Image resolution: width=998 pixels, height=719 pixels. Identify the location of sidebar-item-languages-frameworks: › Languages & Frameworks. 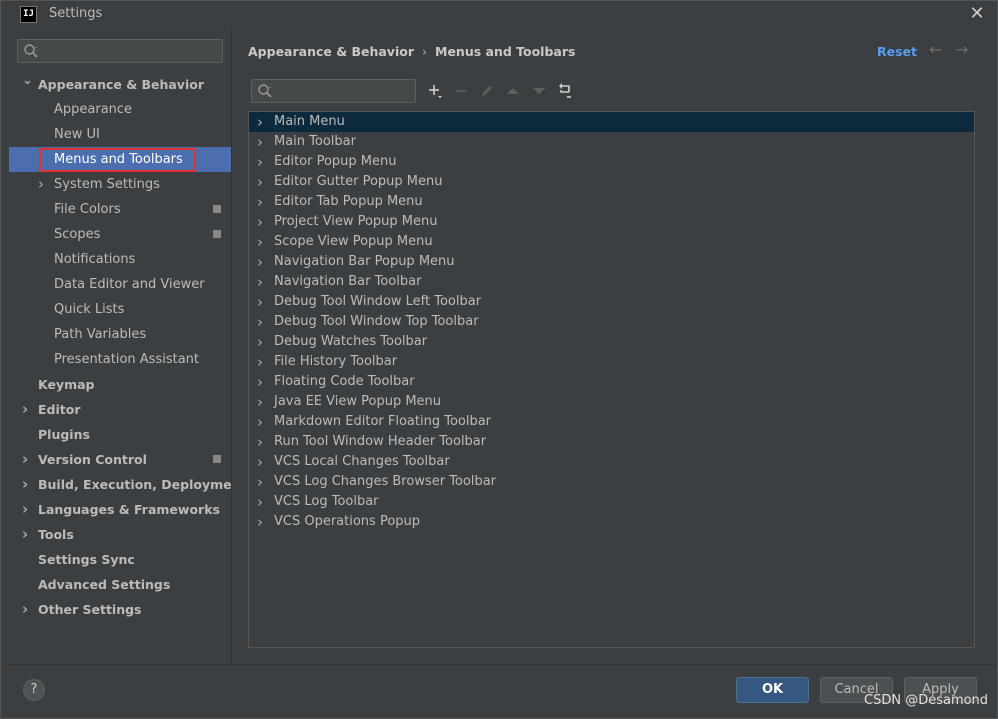
(120, 509).